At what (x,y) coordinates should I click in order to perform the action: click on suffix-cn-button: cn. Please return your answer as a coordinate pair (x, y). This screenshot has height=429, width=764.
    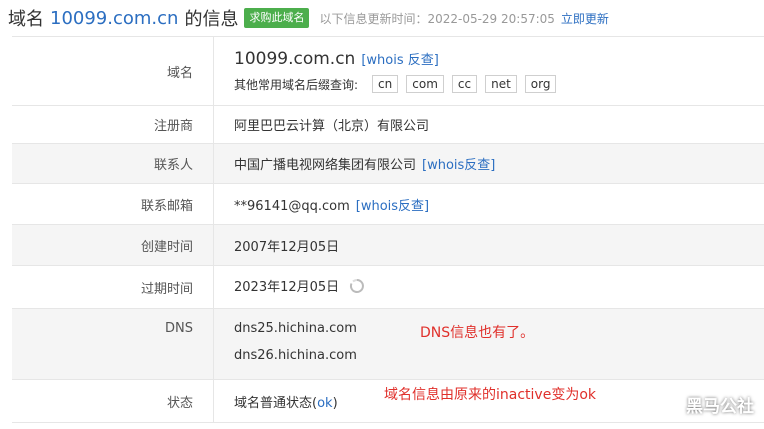
    Looking at the image, I should click on (385, 84).